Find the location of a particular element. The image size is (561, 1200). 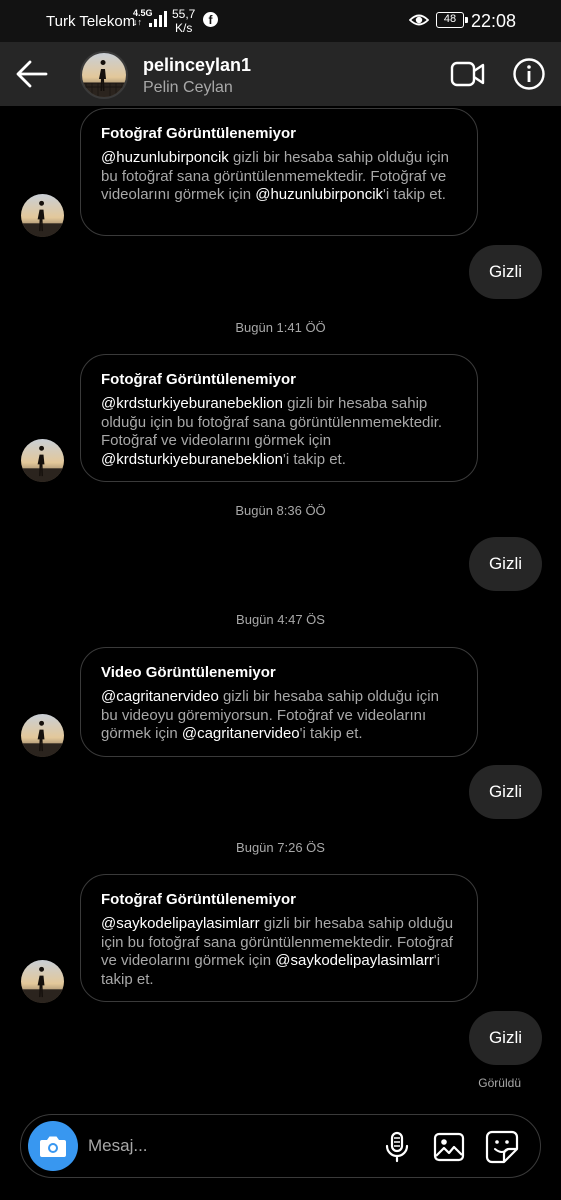

facebook-icon: f is located at coordinates (210, 19).